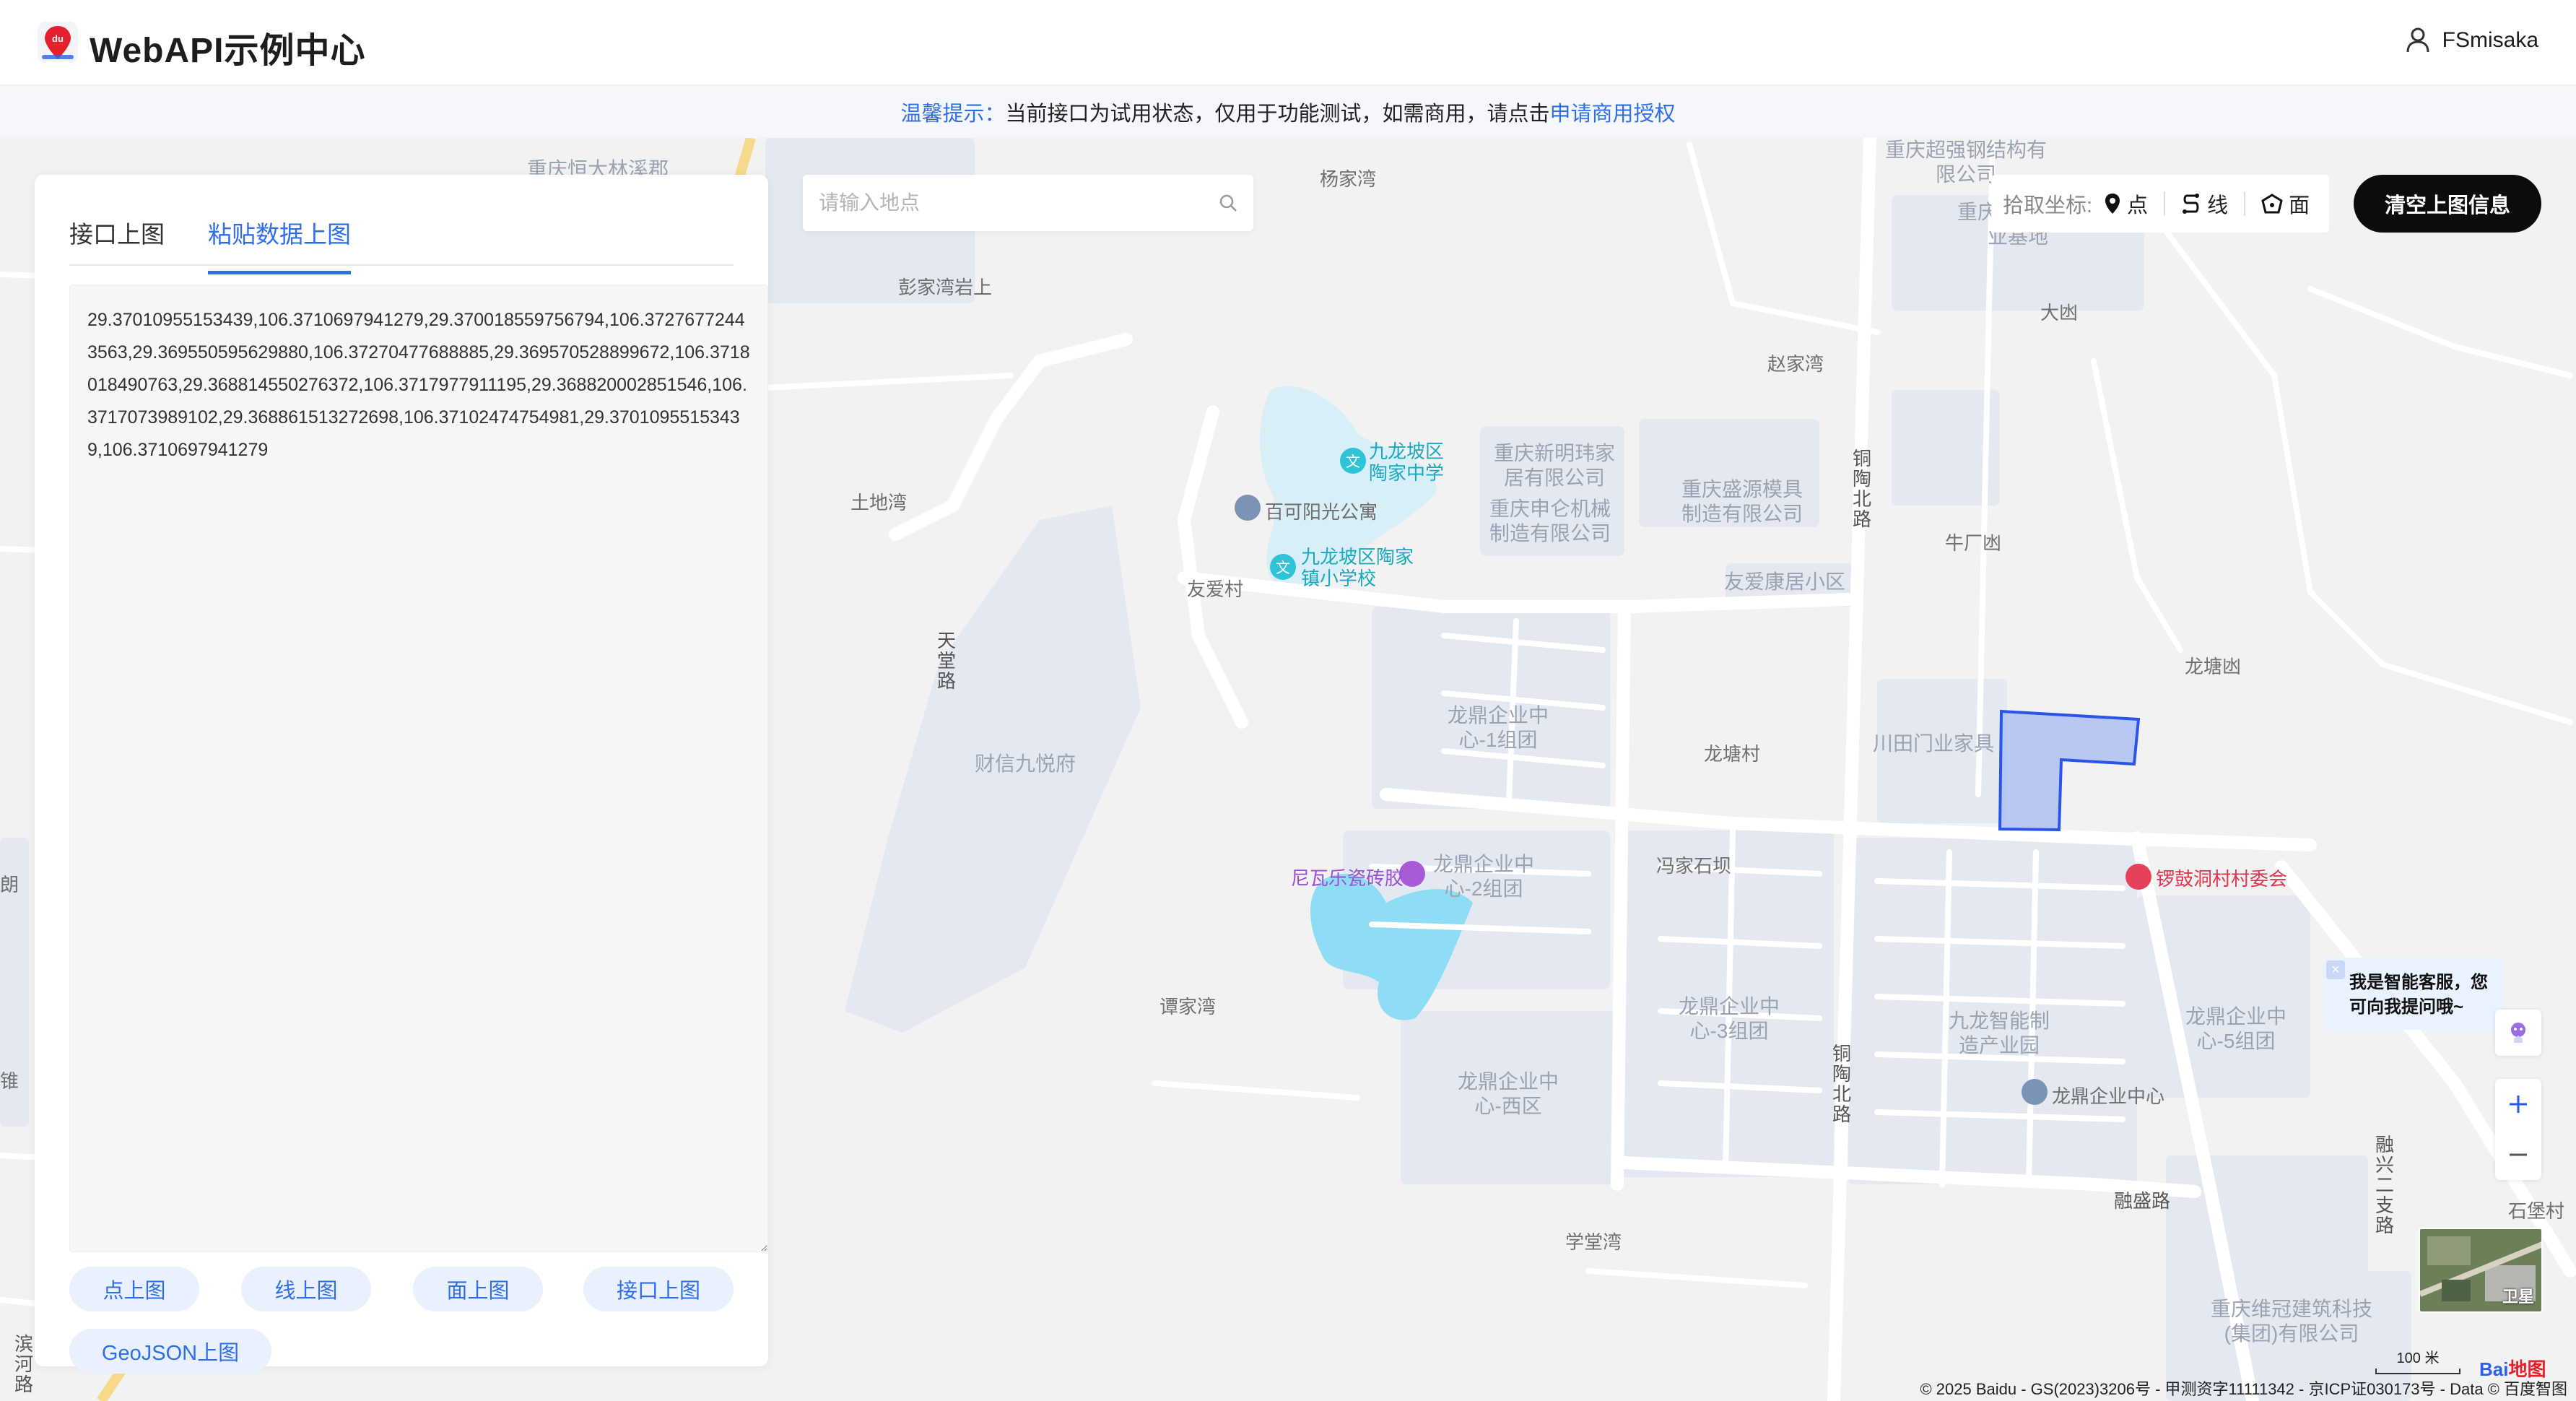  What do you see at coordinates (1732, 754) in the screenshot?
I see `map-label: 龙塘村` at bounding box center [1732, 754].